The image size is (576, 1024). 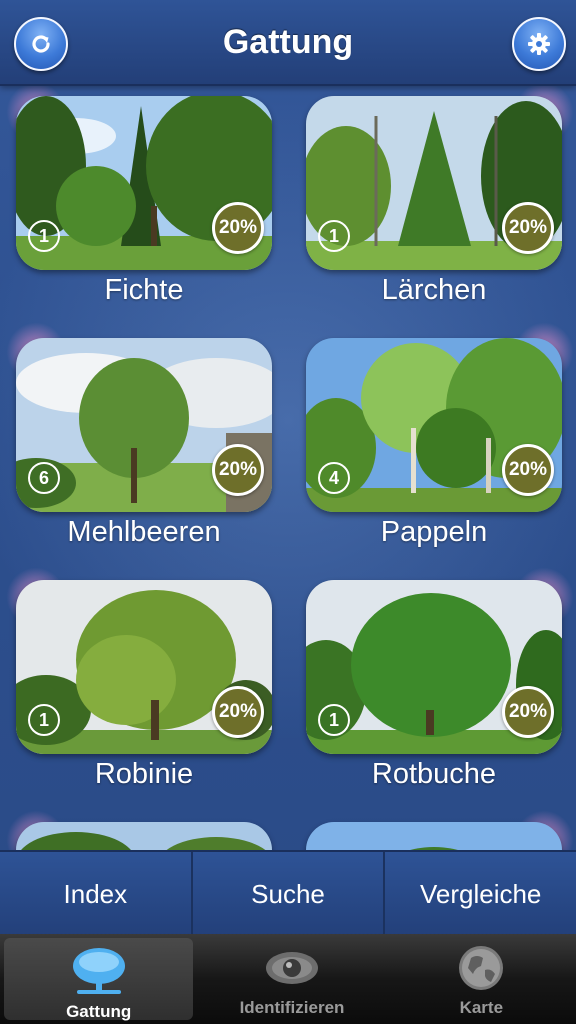 I want to click on settings-button, so click(x=539, y=44).